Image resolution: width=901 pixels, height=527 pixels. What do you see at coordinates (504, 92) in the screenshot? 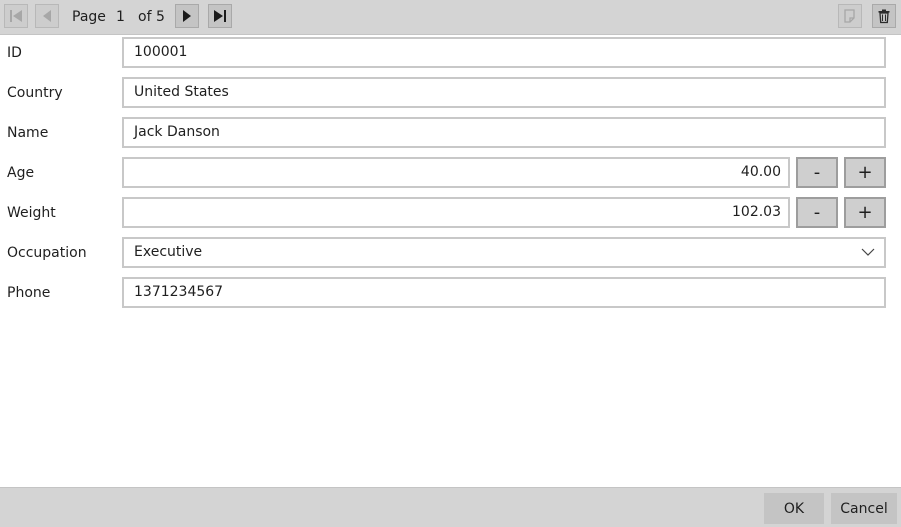
I see `country-field: United States` at bounding box center [504, 92].